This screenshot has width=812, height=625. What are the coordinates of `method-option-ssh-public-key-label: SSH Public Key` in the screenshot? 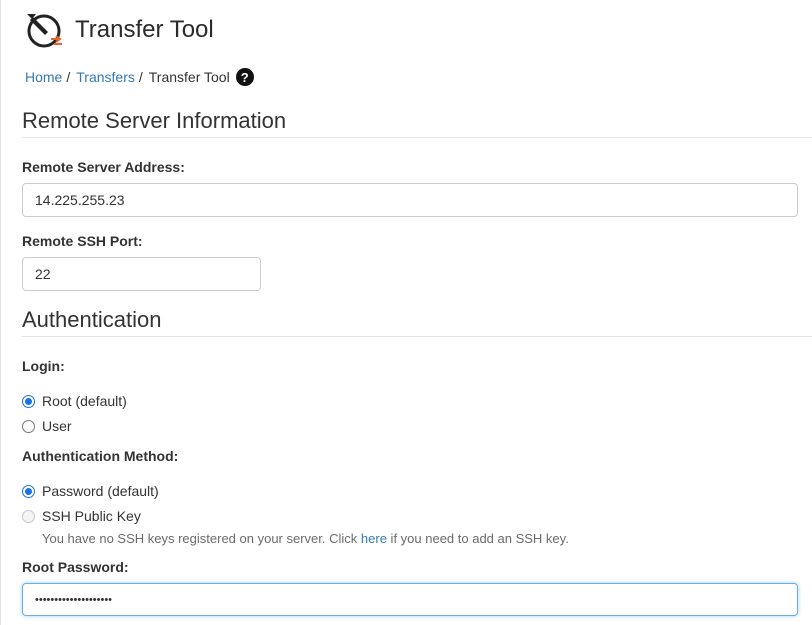 It's located at (91, 516).